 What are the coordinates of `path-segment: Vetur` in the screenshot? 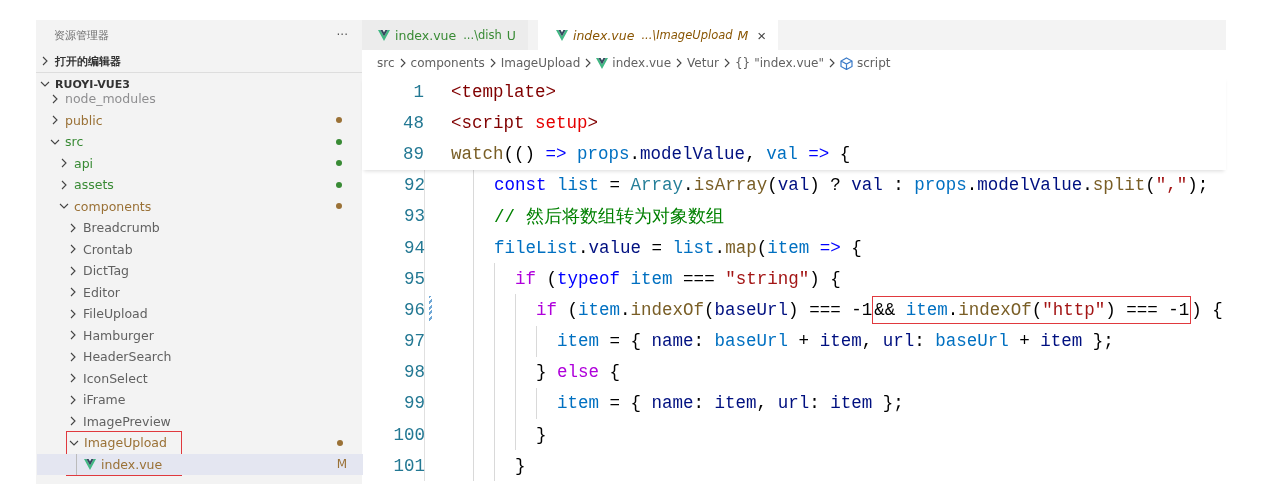 It's located at (703, 63).